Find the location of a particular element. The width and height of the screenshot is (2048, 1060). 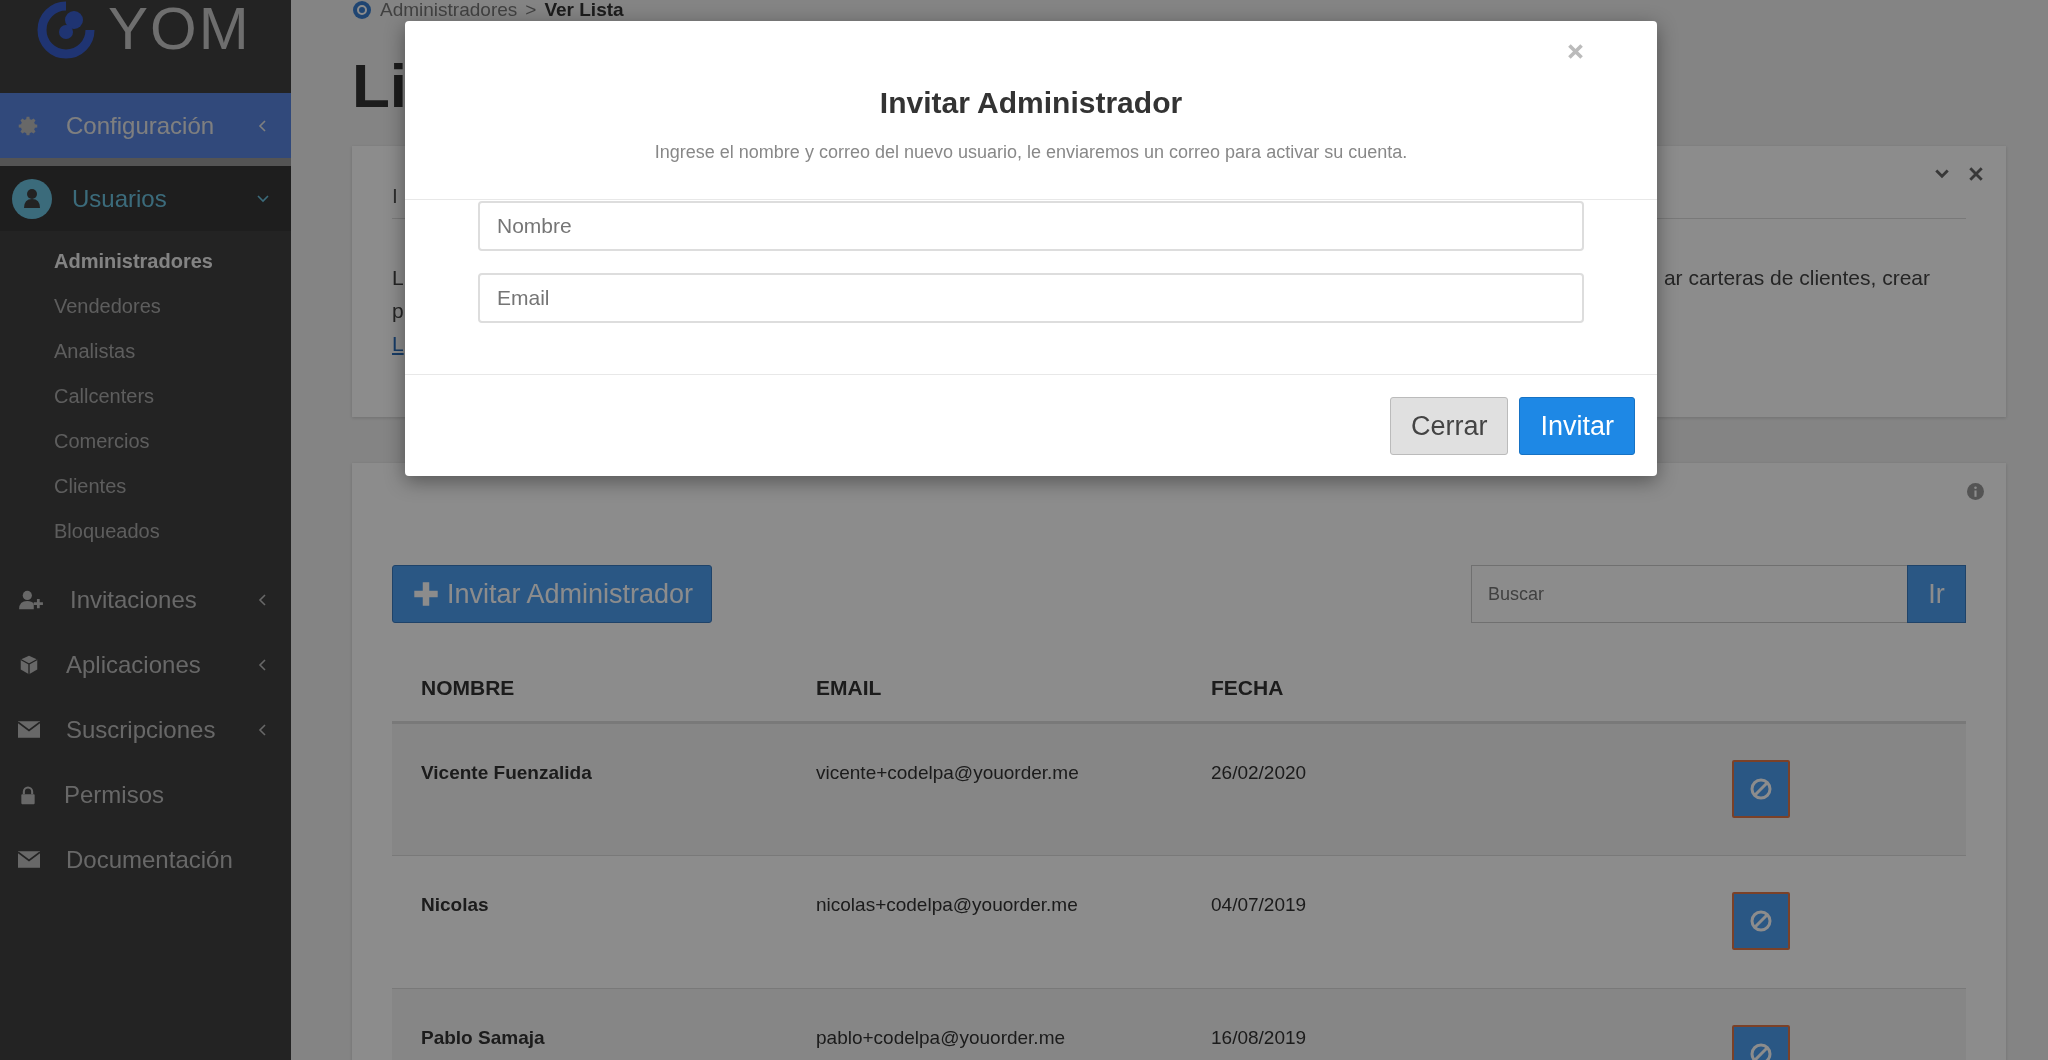

close-button: Cerrar is located at coordinates (1449, 426).